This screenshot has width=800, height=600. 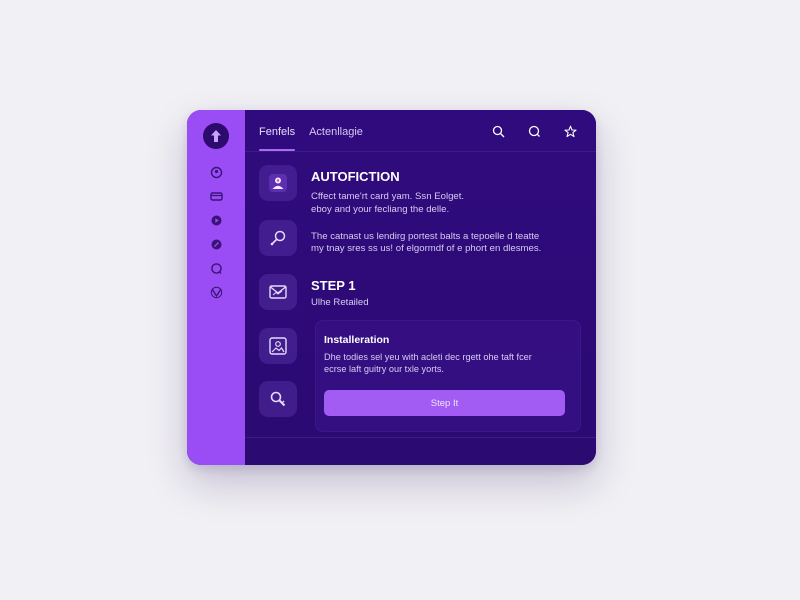 What do you see at coordinates (216, 244) in the screenshot?
I see `edit-icon` at bounding box center [216, 244].